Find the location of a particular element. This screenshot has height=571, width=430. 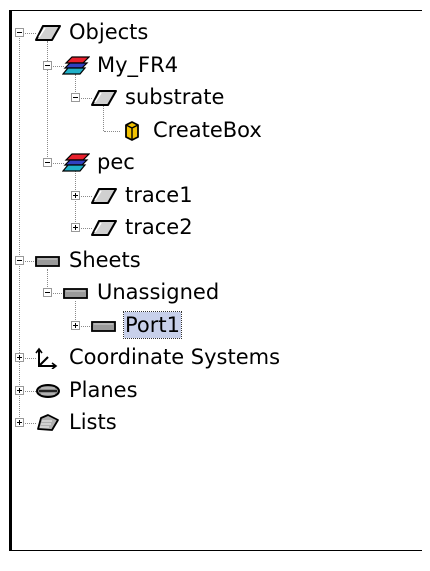

lists-icon is located at coordinates (48, 423).